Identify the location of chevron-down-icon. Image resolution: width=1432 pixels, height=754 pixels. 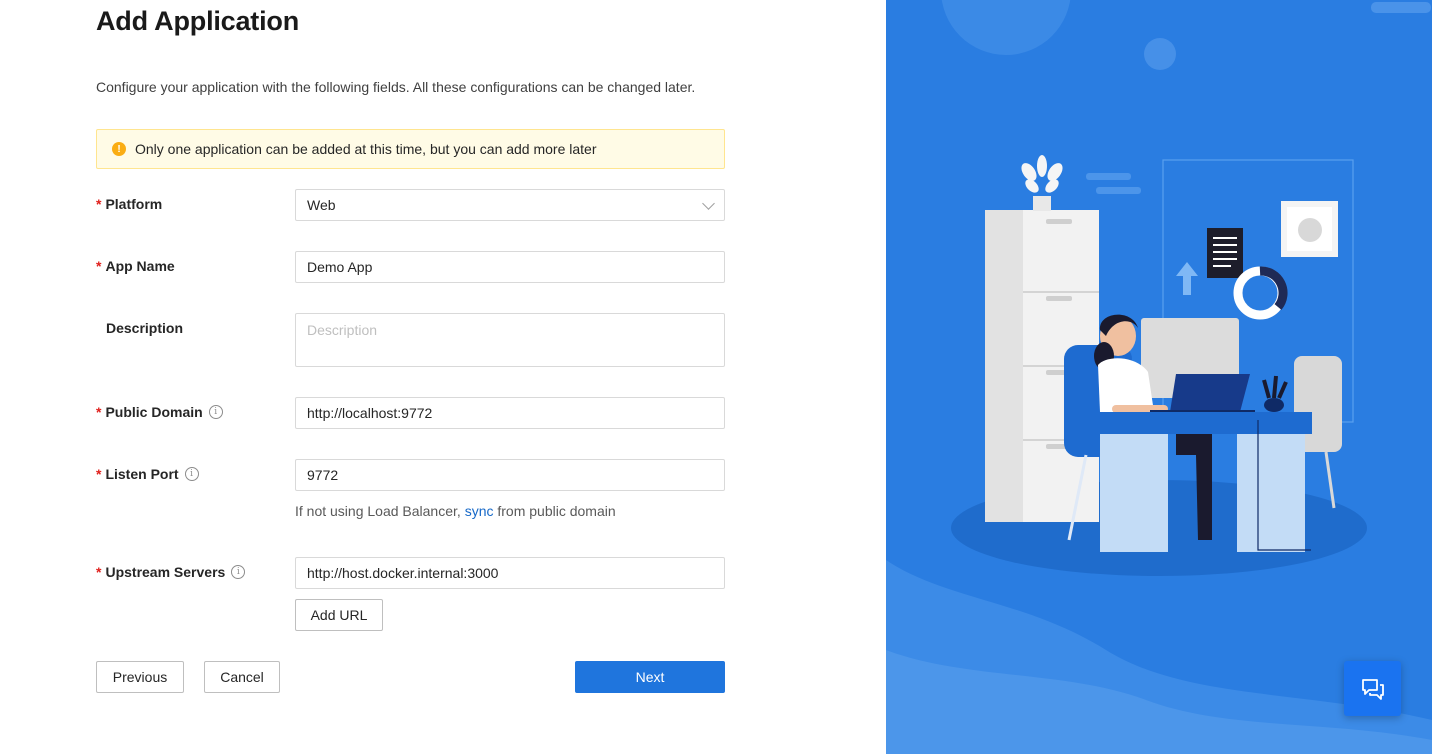
(708, 203).